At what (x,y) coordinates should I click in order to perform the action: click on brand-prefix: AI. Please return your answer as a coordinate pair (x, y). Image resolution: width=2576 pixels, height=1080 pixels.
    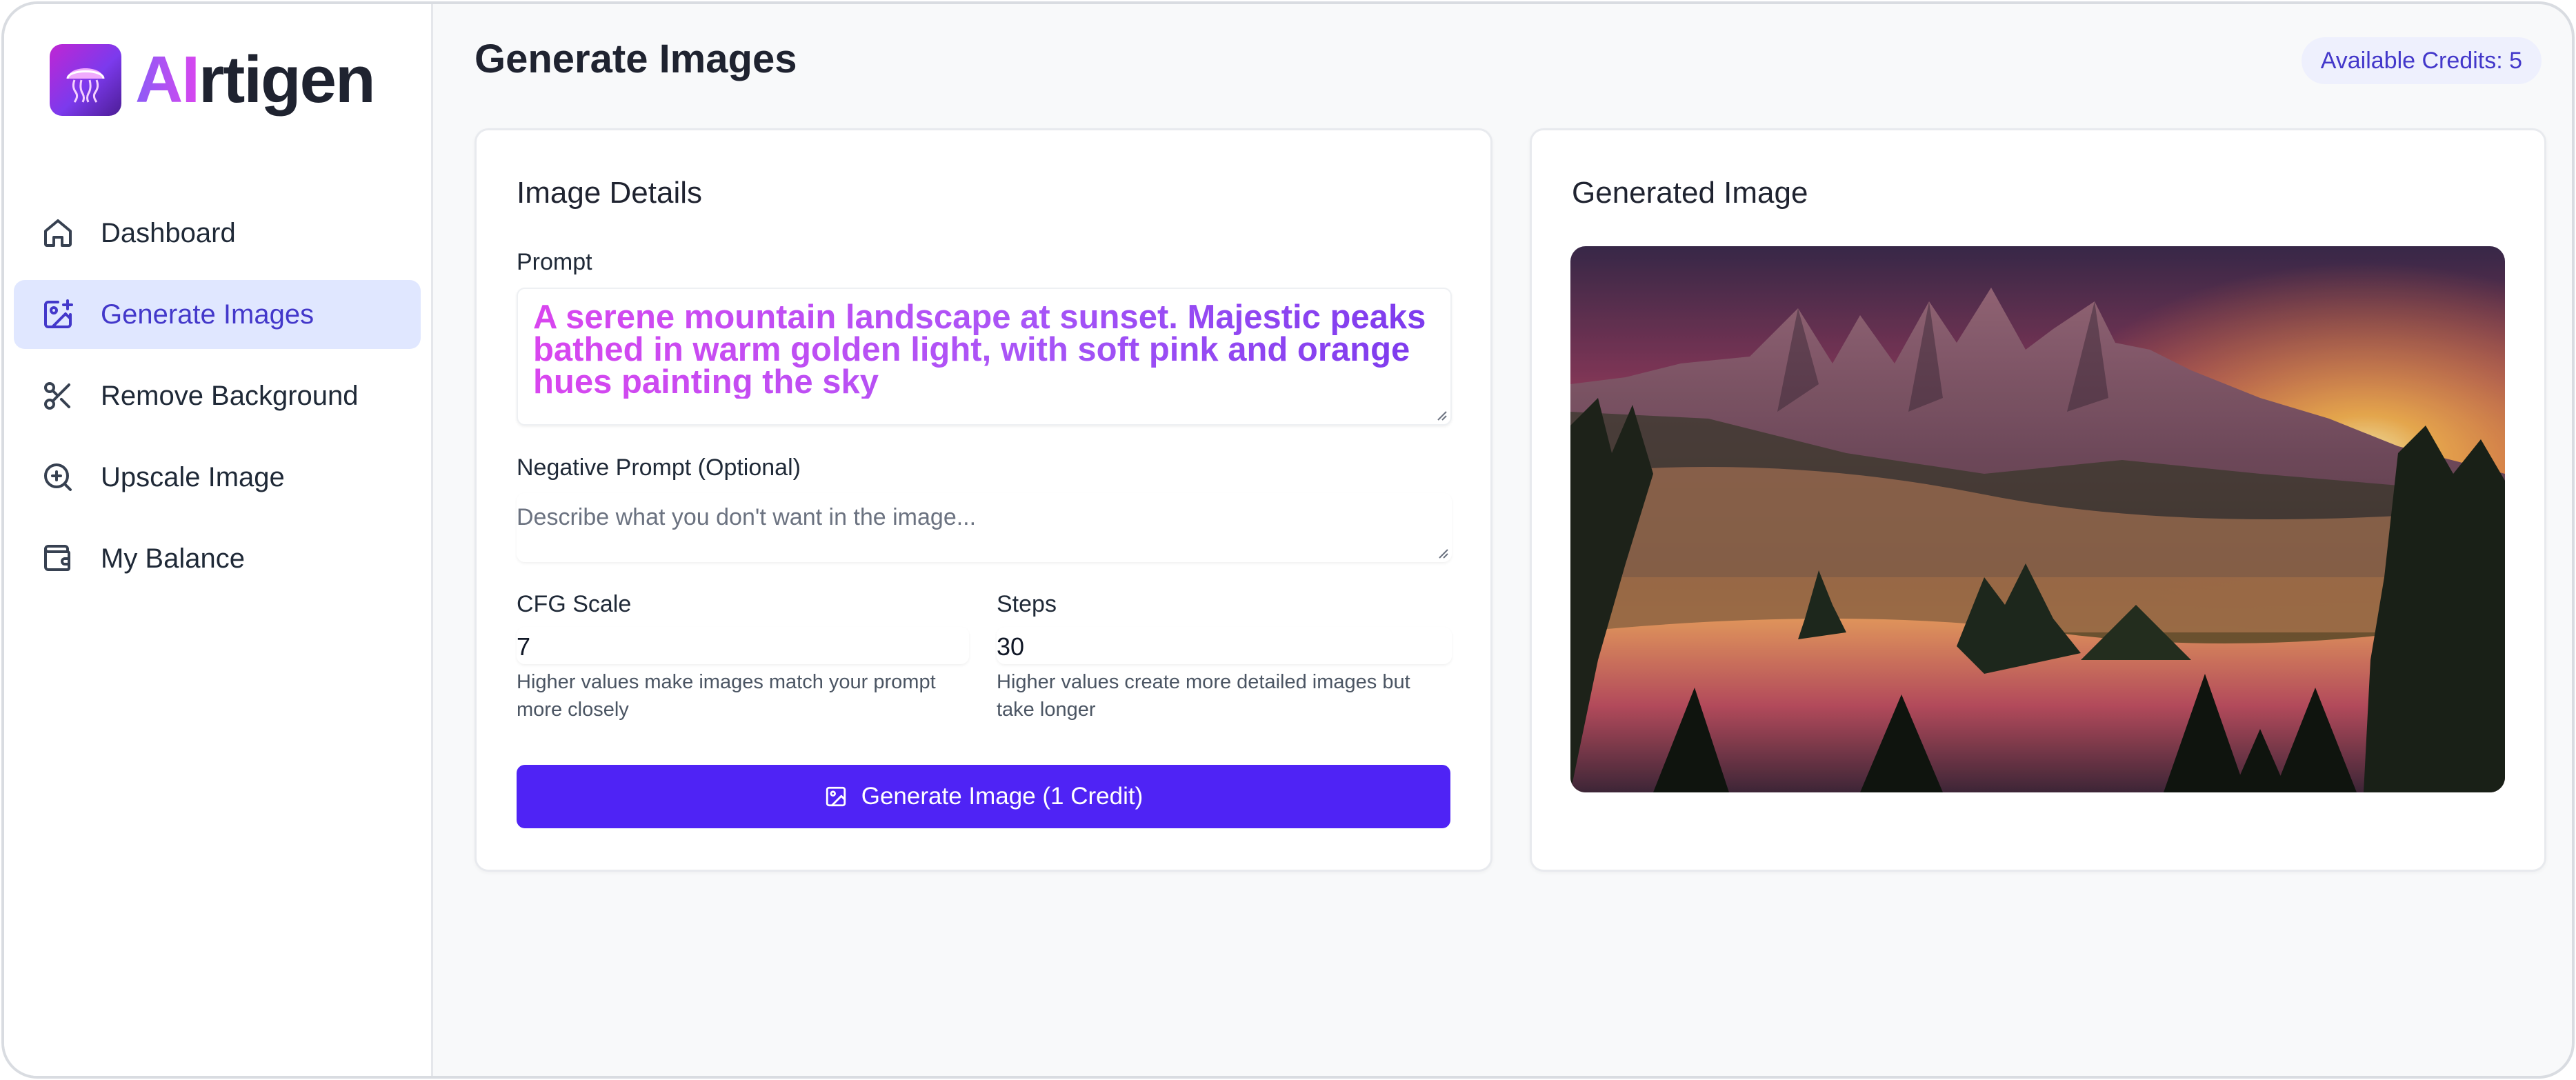
    Looking at the image, I should click on (167, 80).